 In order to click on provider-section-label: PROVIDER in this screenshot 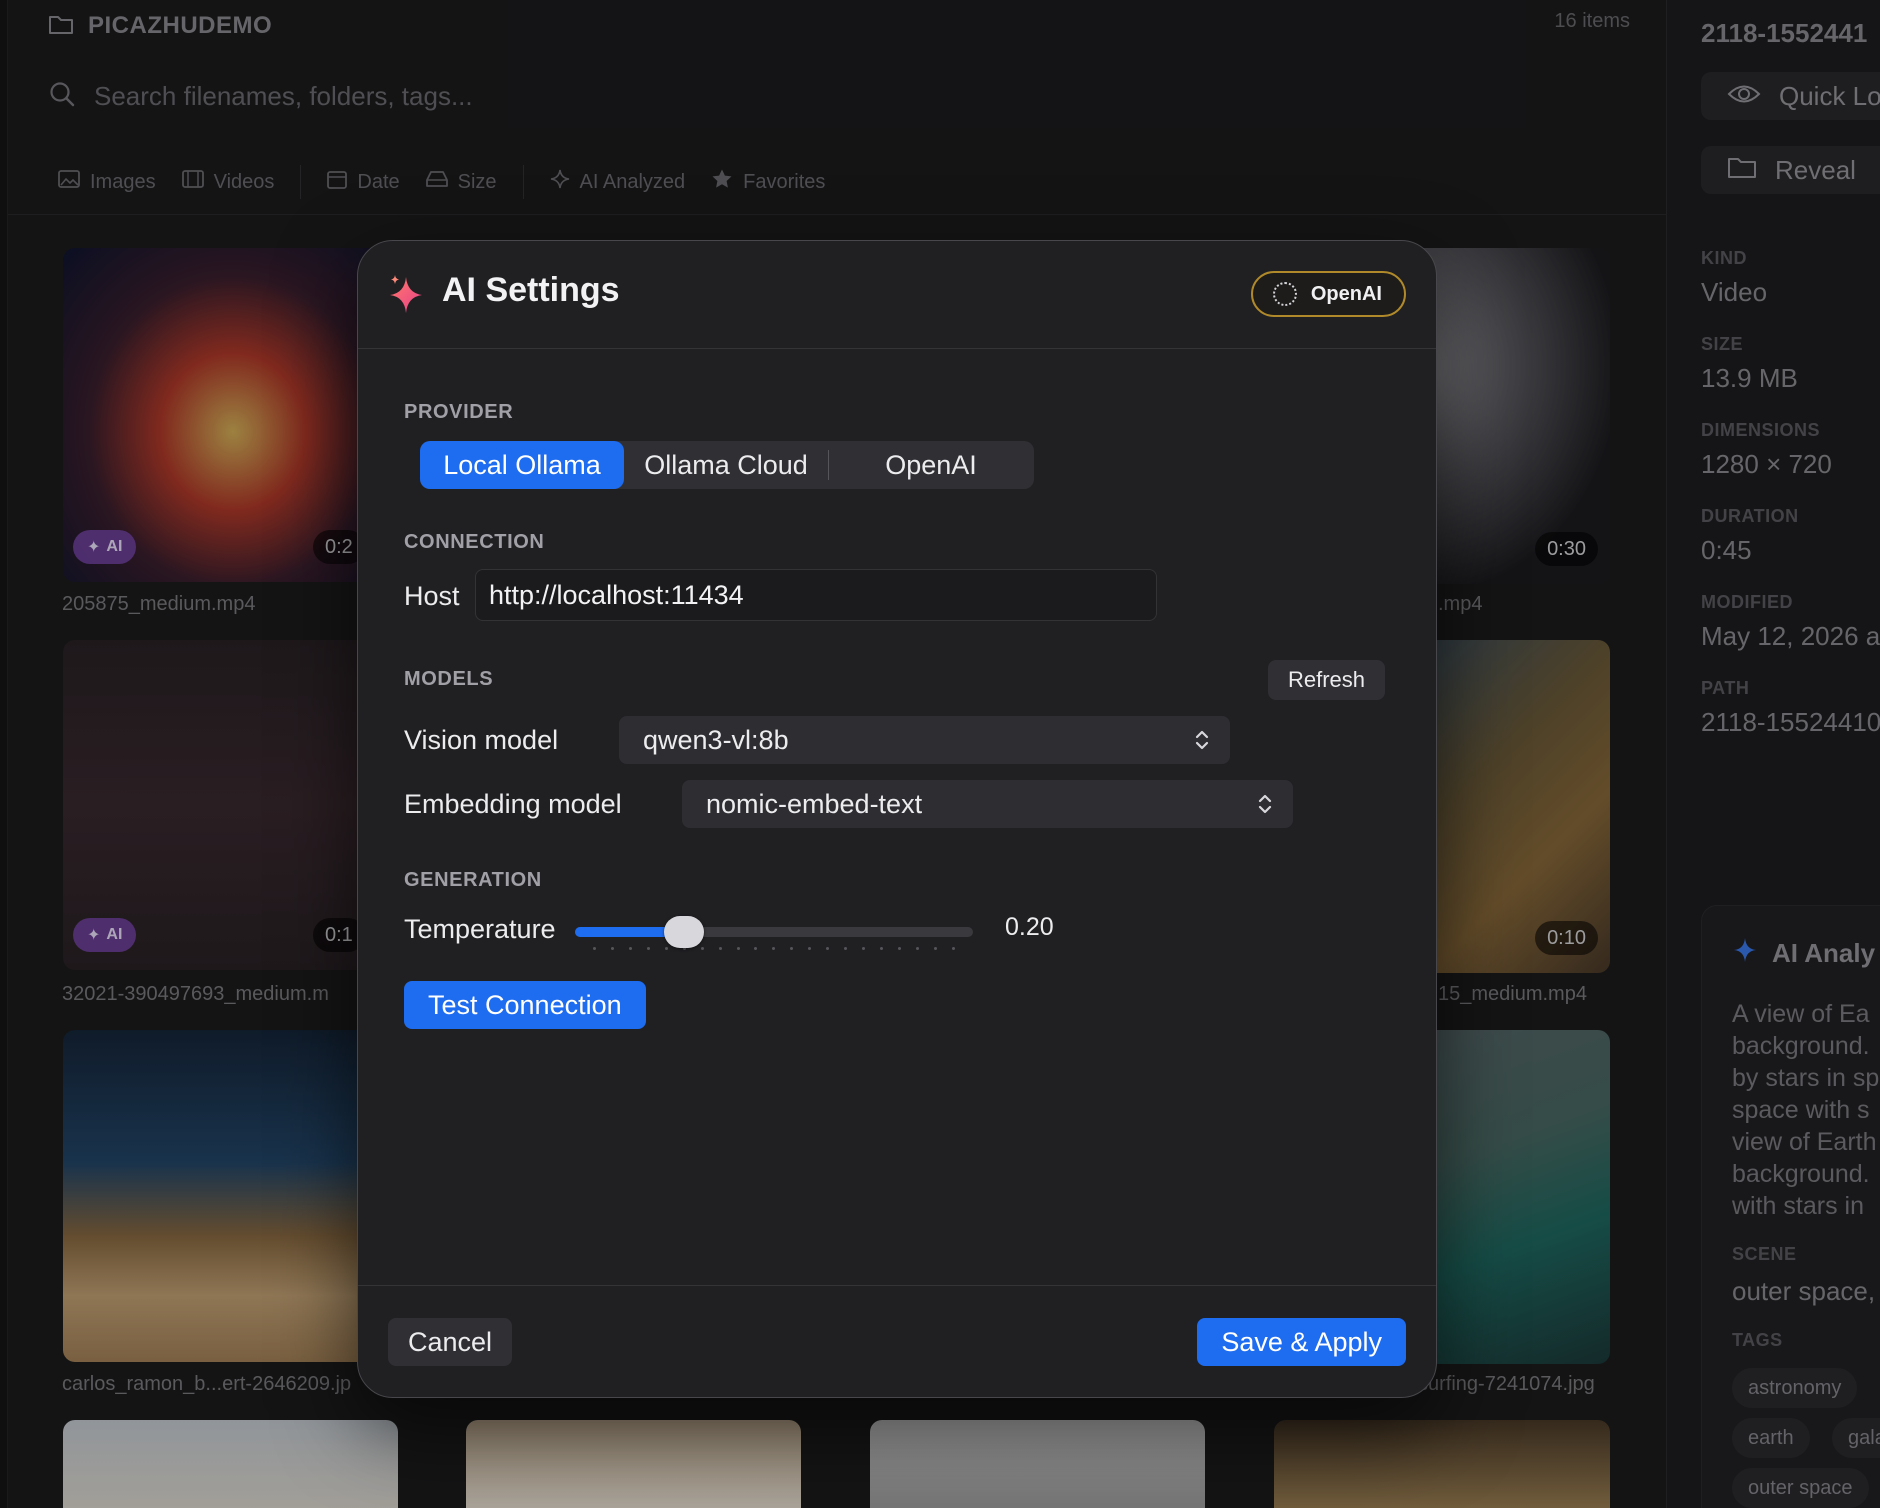, I will do `click(459, 412)`.